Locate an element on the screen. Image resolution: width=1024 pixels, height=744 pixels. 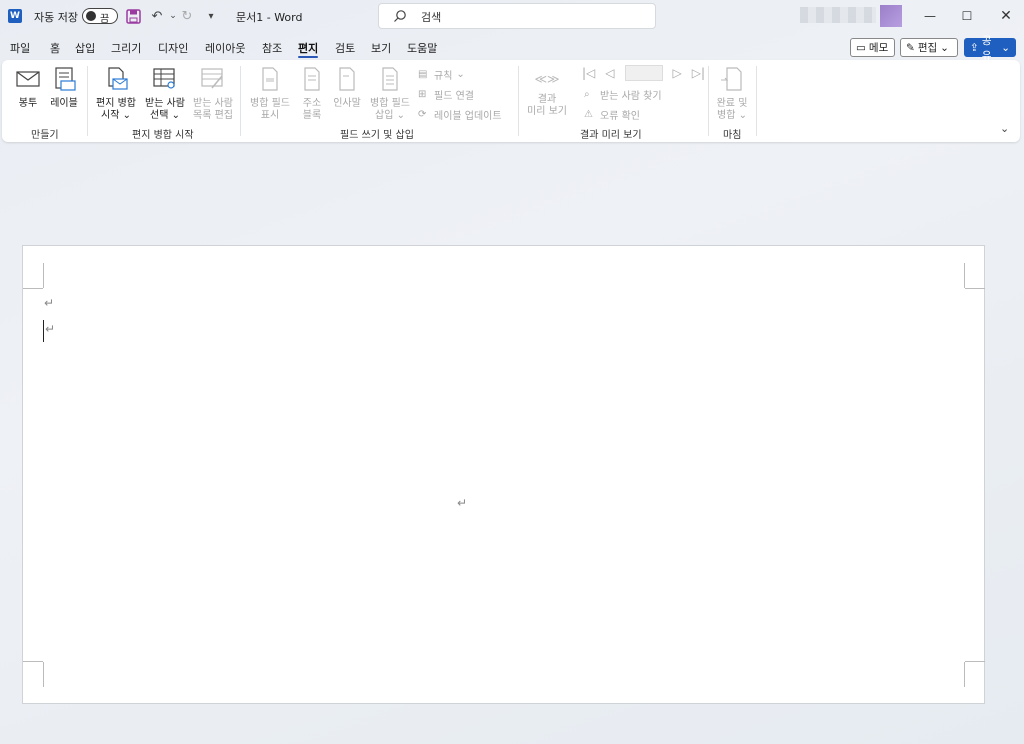
tab-file: 파일 is located at coordinates (20, 48).